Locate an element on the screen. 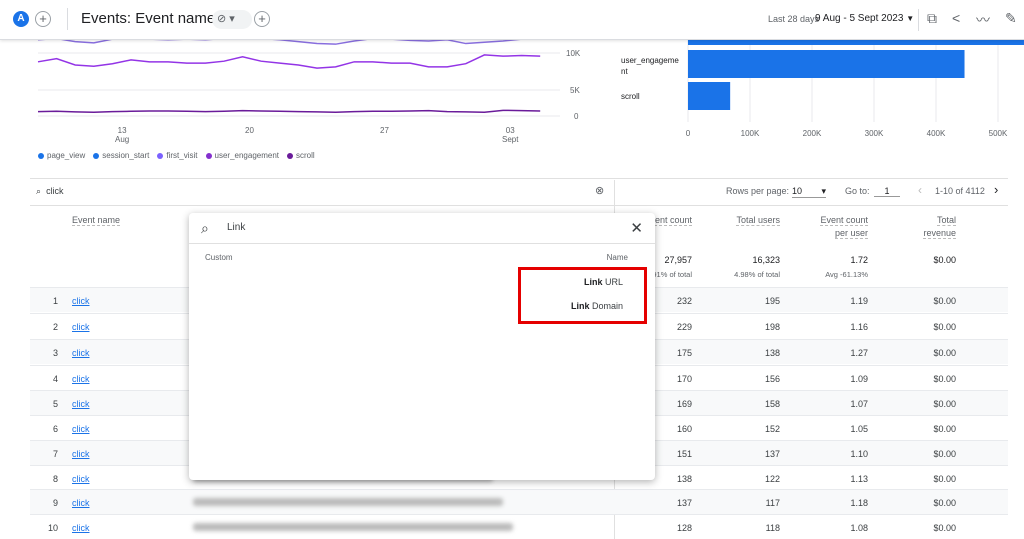 The width and height of the screenshot is (1024, 539). table-search: ⌕ click is located at coordinates (50, 191).